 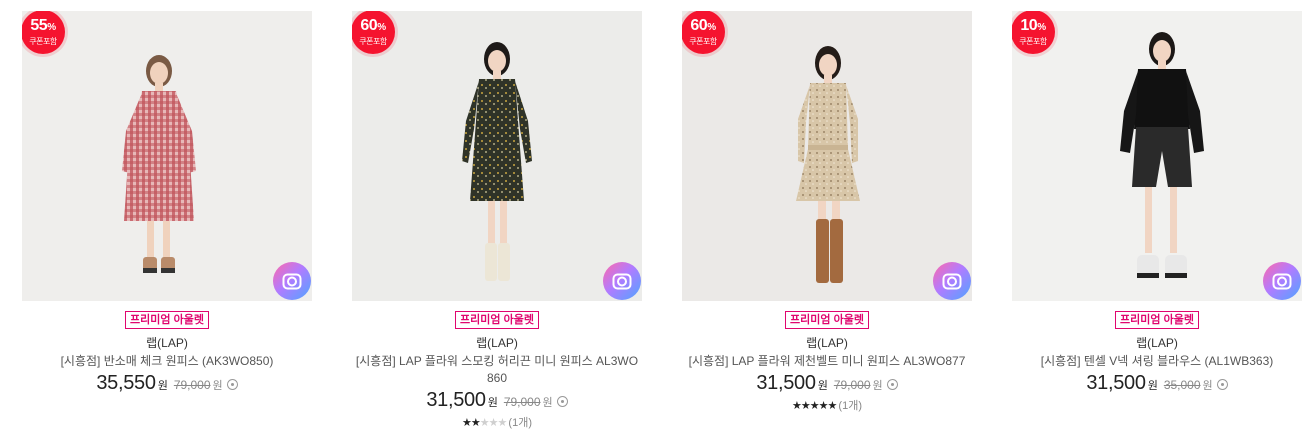 I want to click on sale-price: 35,550, so click(x=126, y=383).